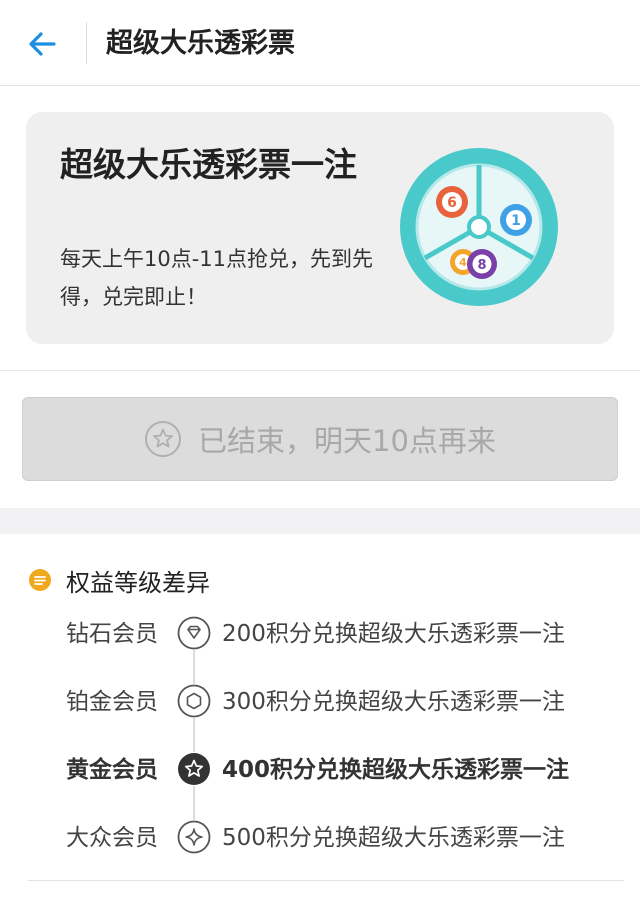 The width and height of the screenshot is (640, 904). I want to click on tier-benefit: 200积分兑换超级大乐透彩票一注, so click(393, 634).